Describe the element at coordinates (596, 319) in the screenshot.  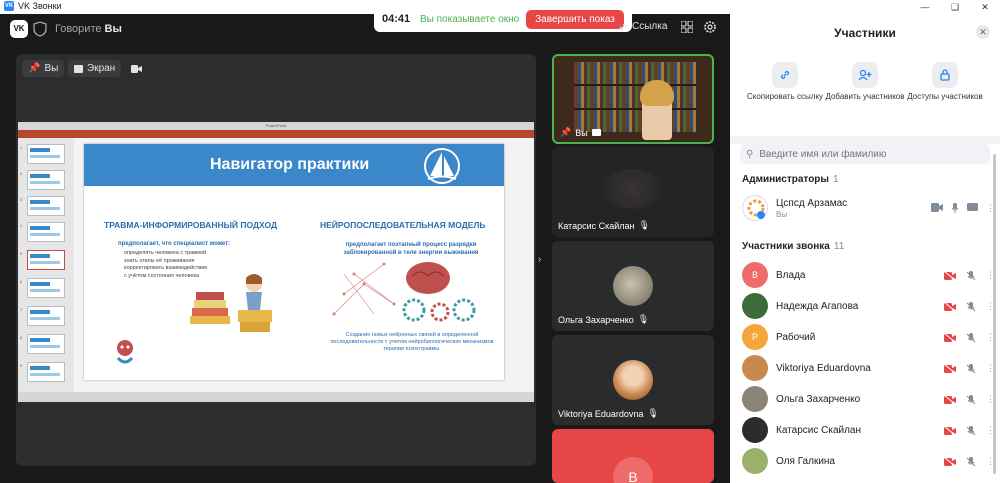
I see `tile-name: Ольга Захарченко` at that location.